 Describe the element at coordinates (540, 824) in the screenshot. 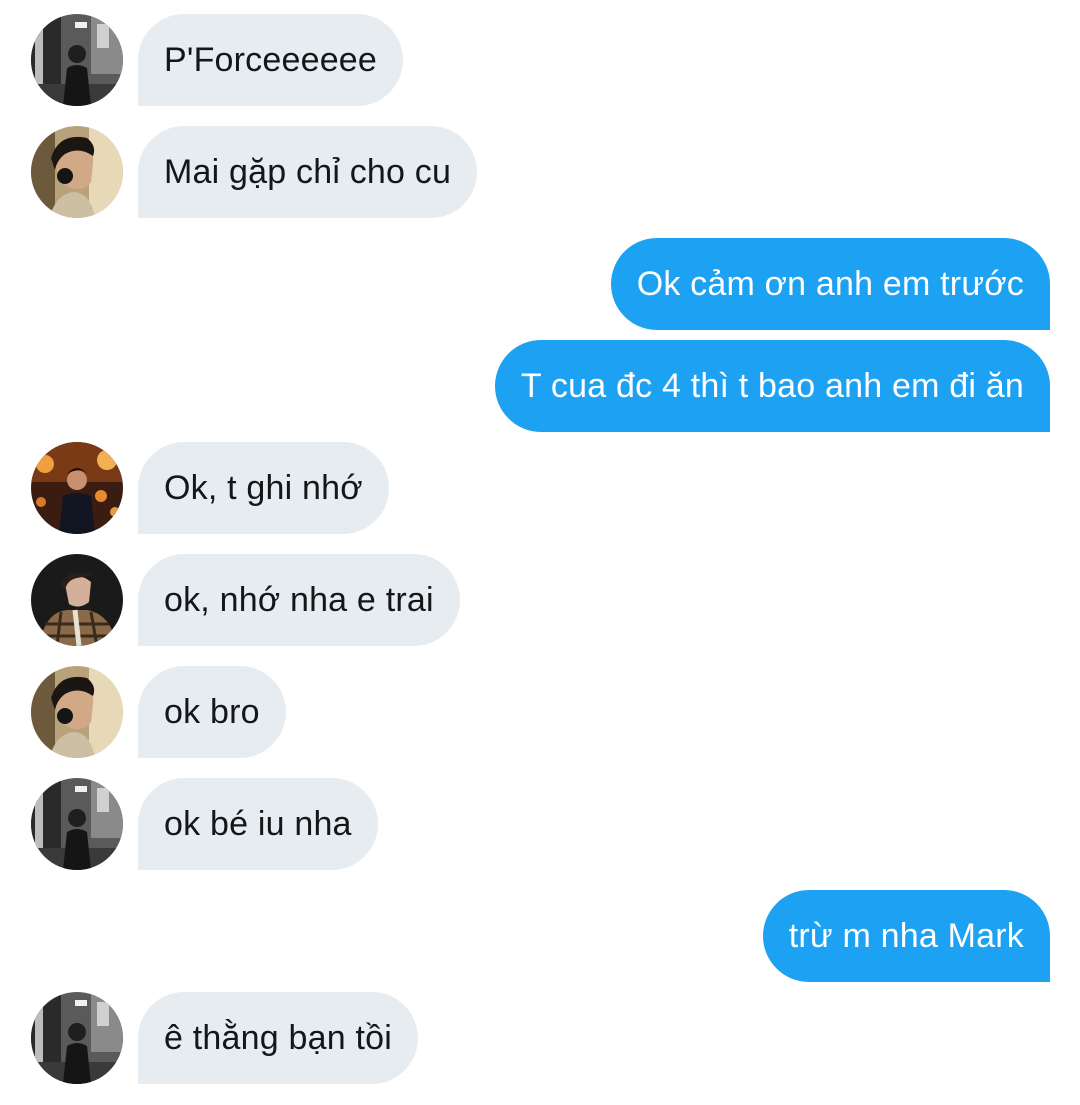

I see `message-row-incoming: ok bé iu nha` at that location.